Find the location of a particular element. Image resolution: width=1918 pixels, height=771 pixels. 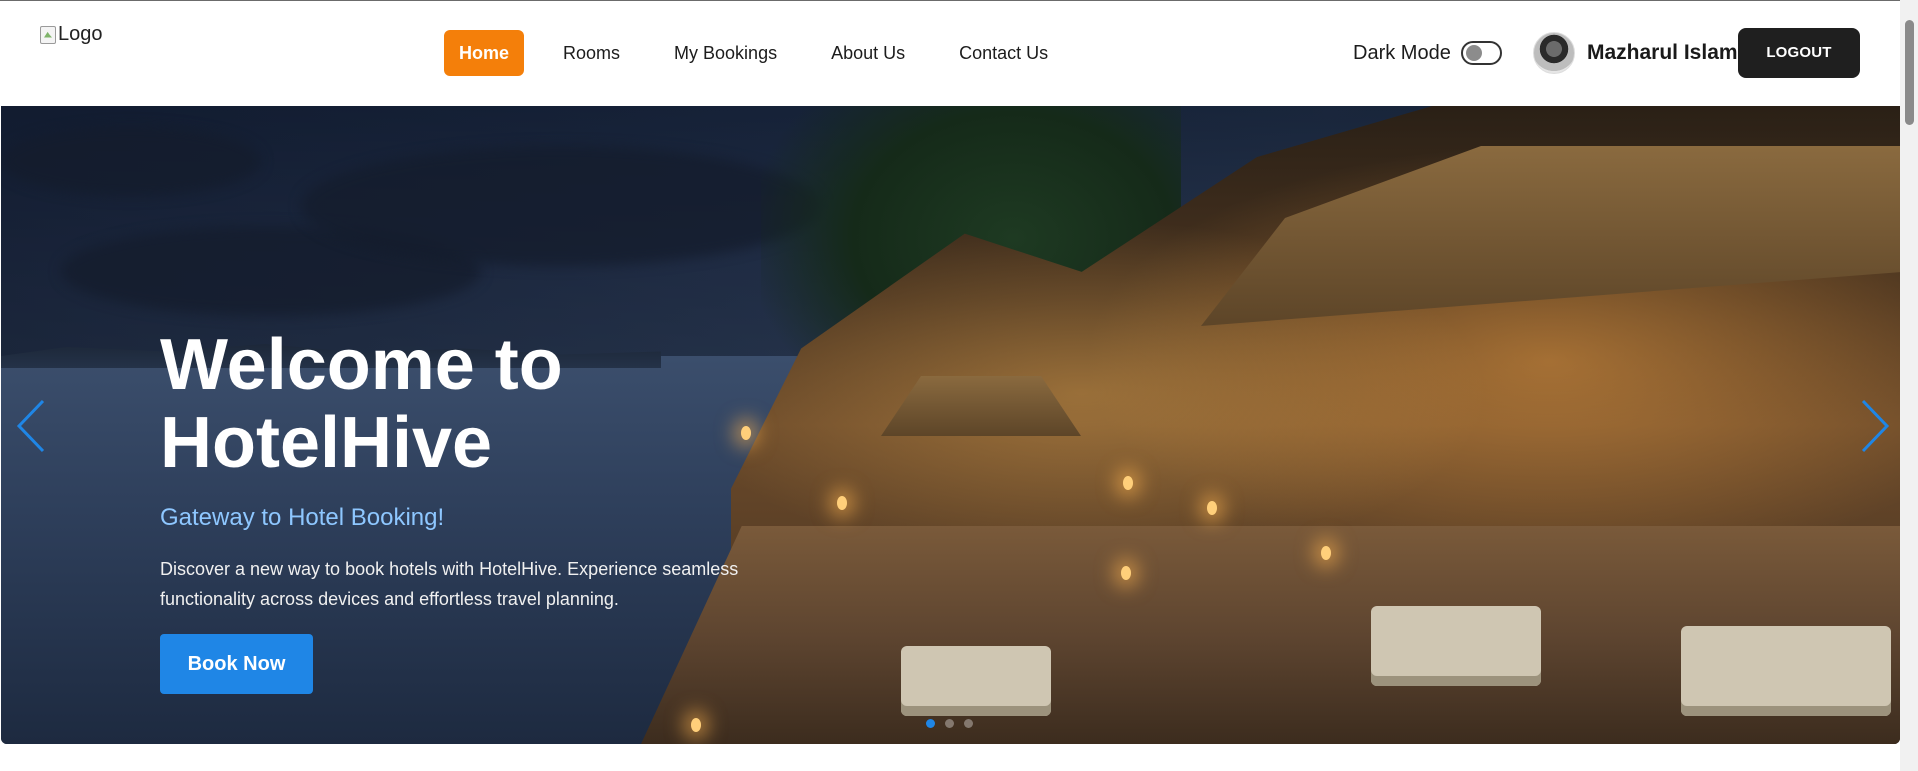

carousel-pagination is located at coordinates (949, 723).